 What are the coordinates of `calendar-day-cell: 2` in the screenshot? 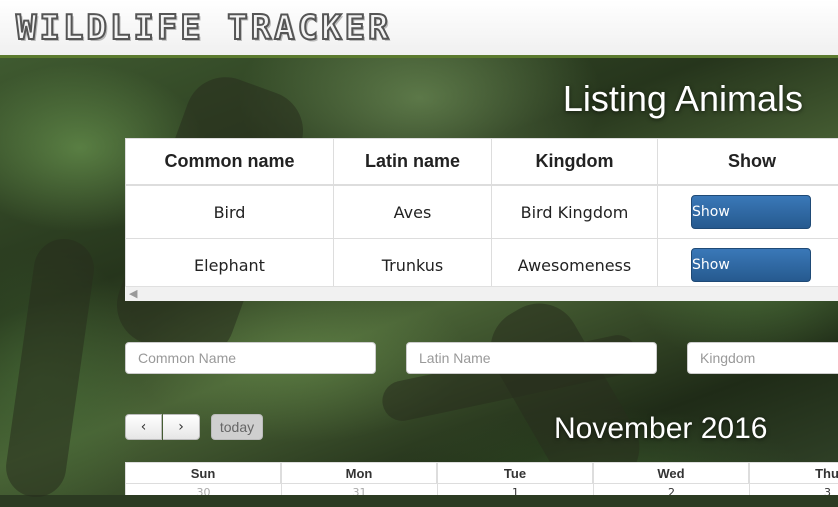 It's located at (671, 489).